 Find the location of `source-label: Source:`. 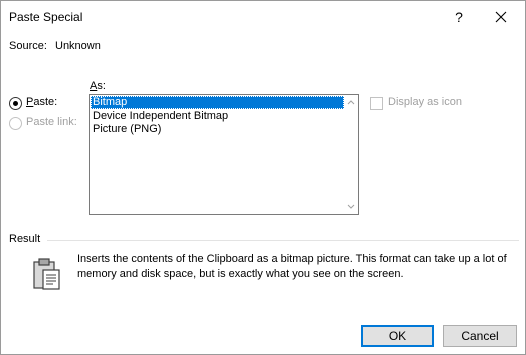

source-label: Source: is located at coordinates (28, 46).